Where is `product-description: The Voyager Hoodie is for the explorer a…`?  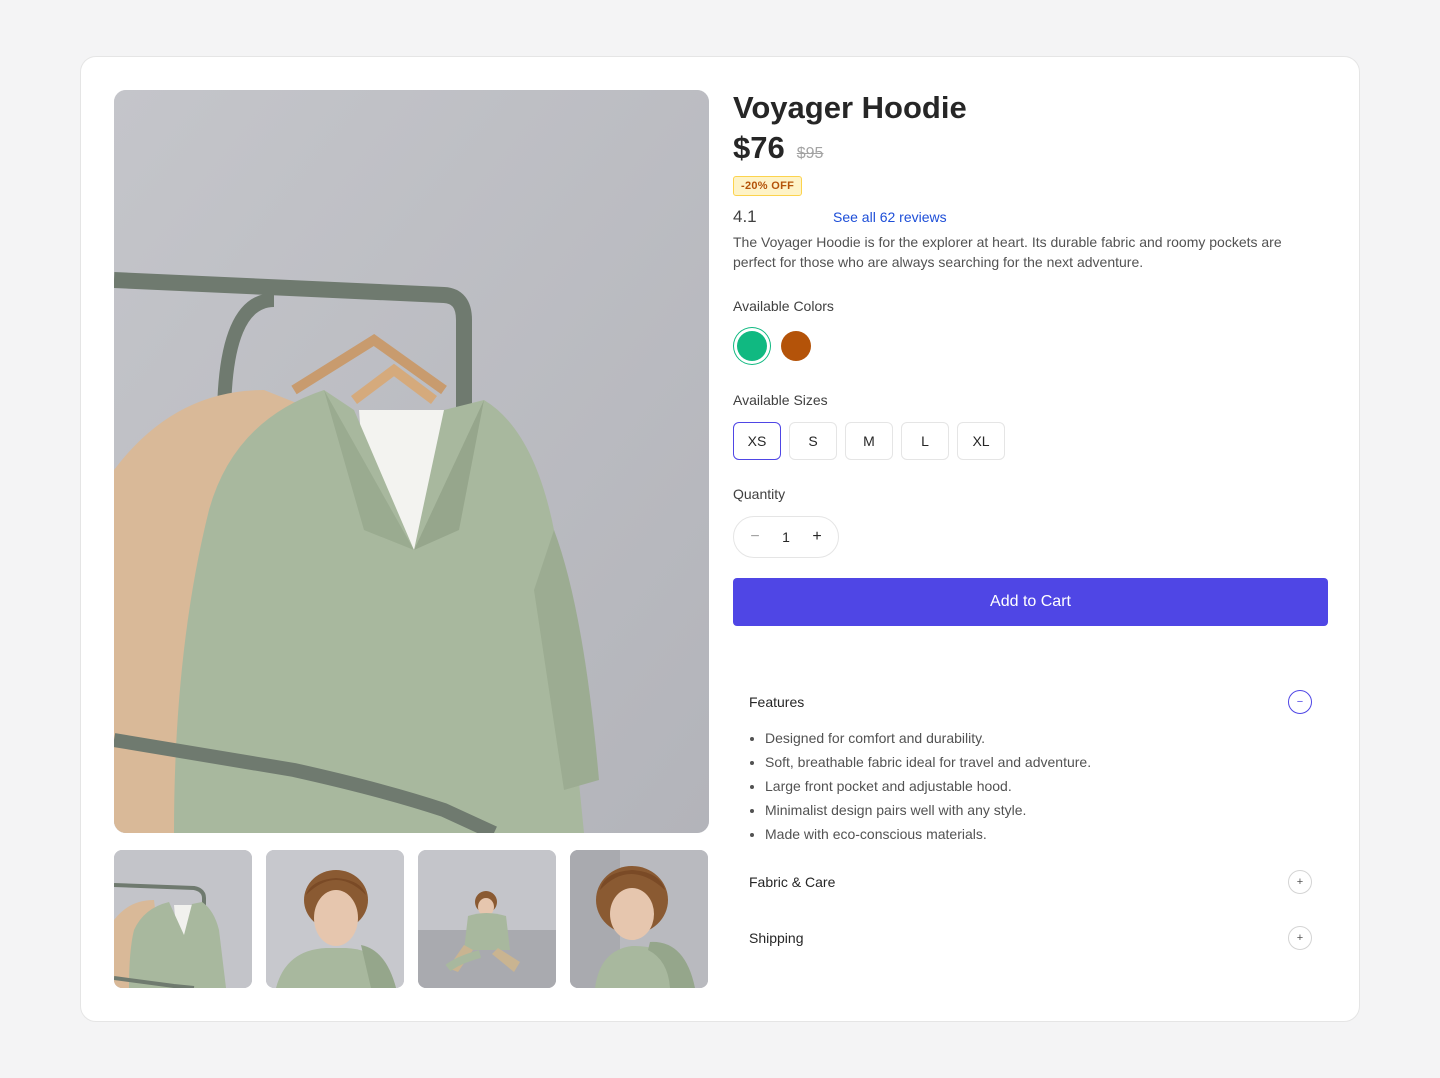
product-description: The Voyager Hoodie is for the explorer a… is located at coordinates (1007, 252).